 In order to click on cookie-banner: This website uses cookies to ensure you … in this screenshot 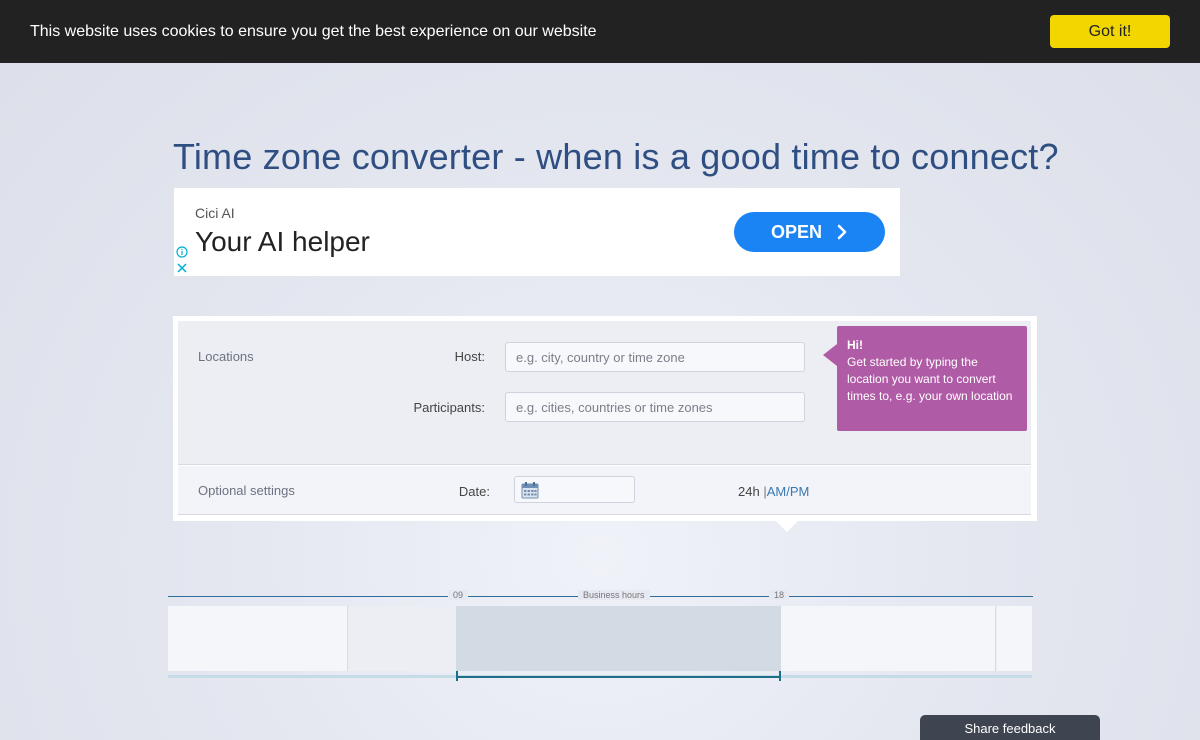, I will do `click(600, 31)`.